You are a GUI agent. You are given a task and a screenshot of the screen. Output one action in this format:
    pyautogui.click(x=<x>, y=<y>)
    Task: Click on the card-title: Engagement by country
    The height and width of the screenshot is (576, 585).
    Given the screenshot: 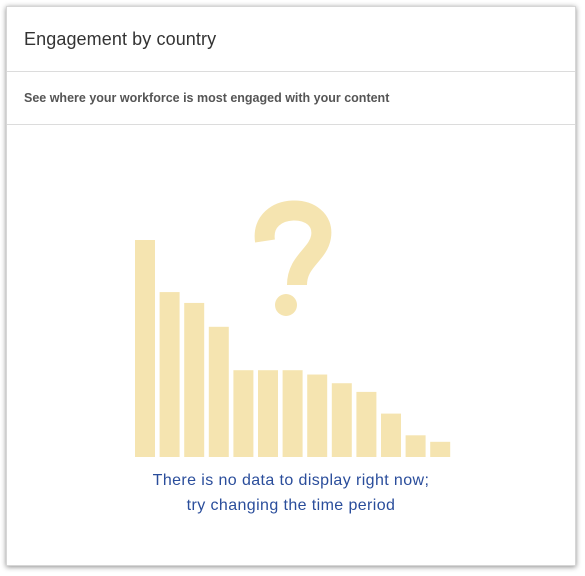 What is the action you would take?
    pyautogui.click(x=120, y=38)
    